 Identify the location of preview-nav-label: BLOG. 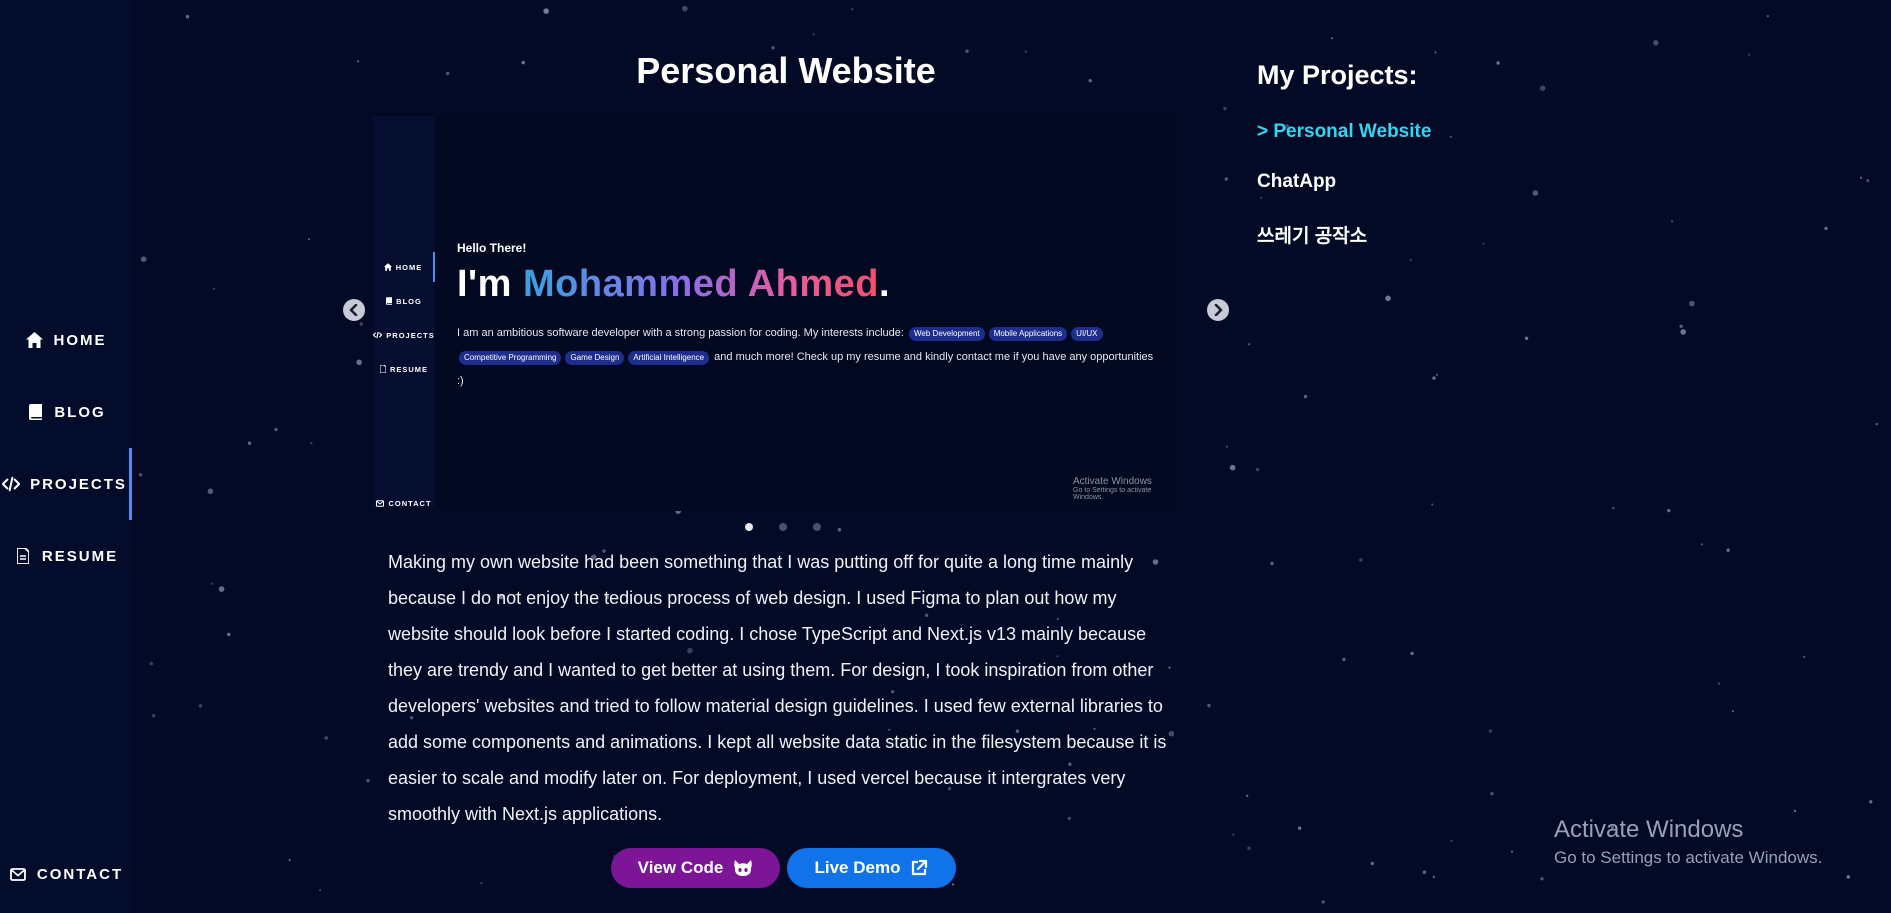
(409, 301).